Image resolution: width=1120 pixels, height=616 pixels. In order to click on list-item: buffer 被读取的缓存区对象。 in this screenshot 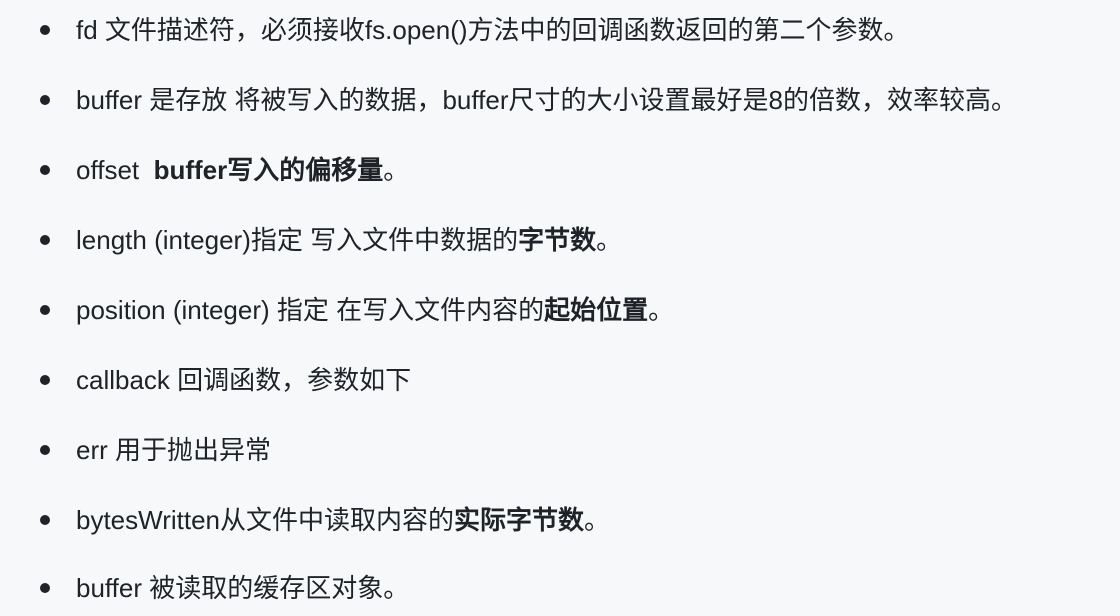, I will do `click(560, 588)`.